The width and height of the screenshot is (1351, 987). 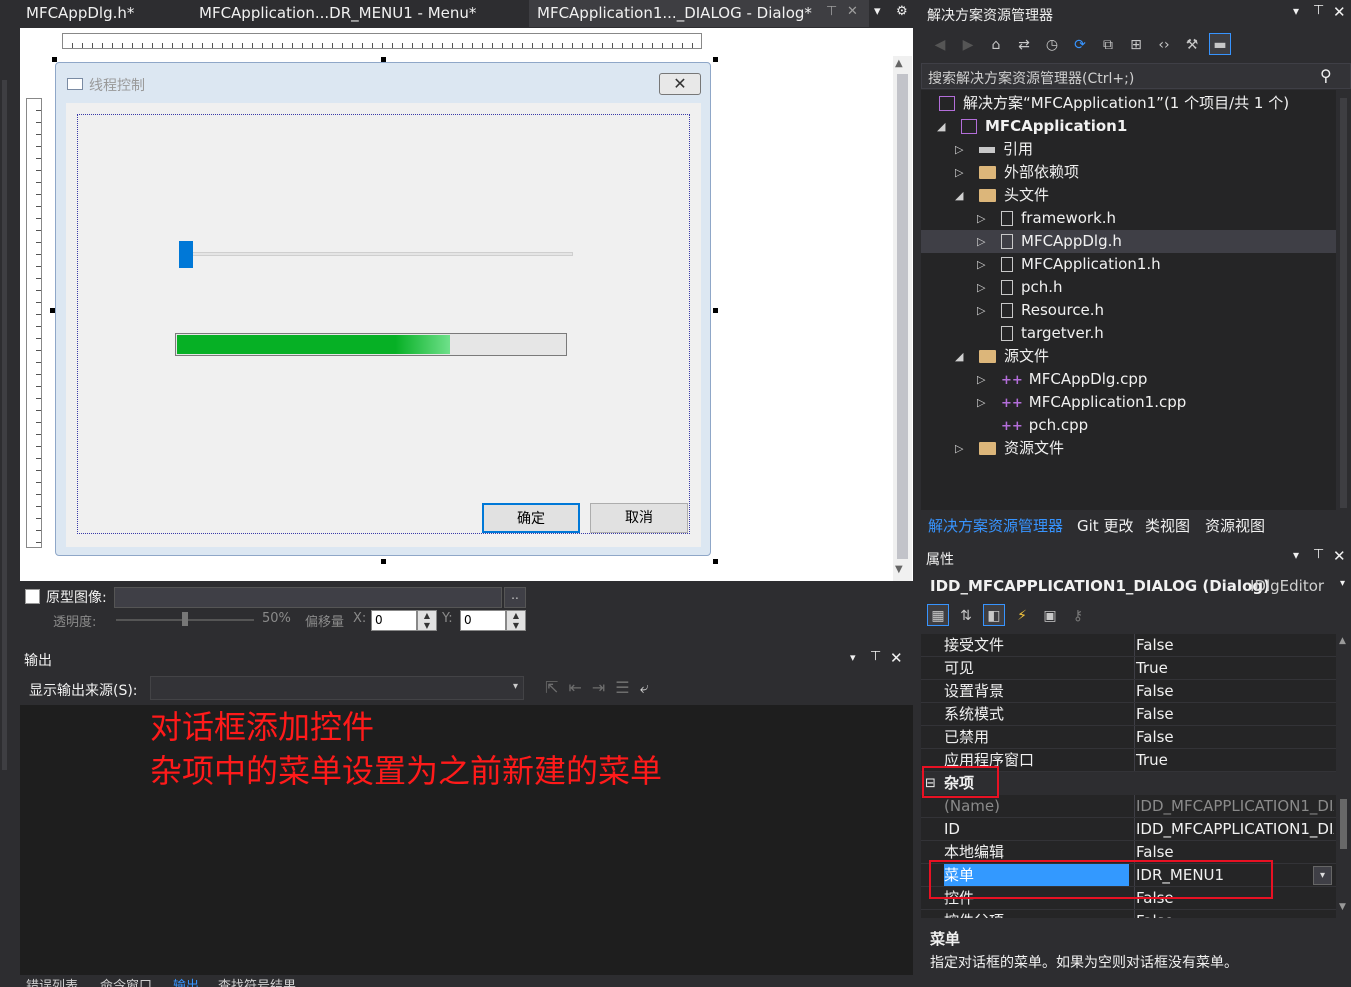 What do you see at coordinates (1128, 402) in the screenshot?
I see `tree-item: ▷ ++ MFCApplication1.cpp` at bounding box center [1128, 402].